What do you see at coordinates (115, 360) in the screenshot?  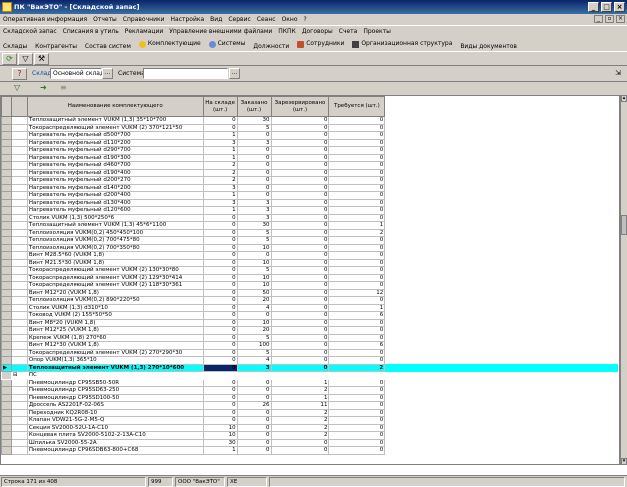 I see `cell-name: Опор VUKM(1,3) 365*10` at bounding box center [115, 360].